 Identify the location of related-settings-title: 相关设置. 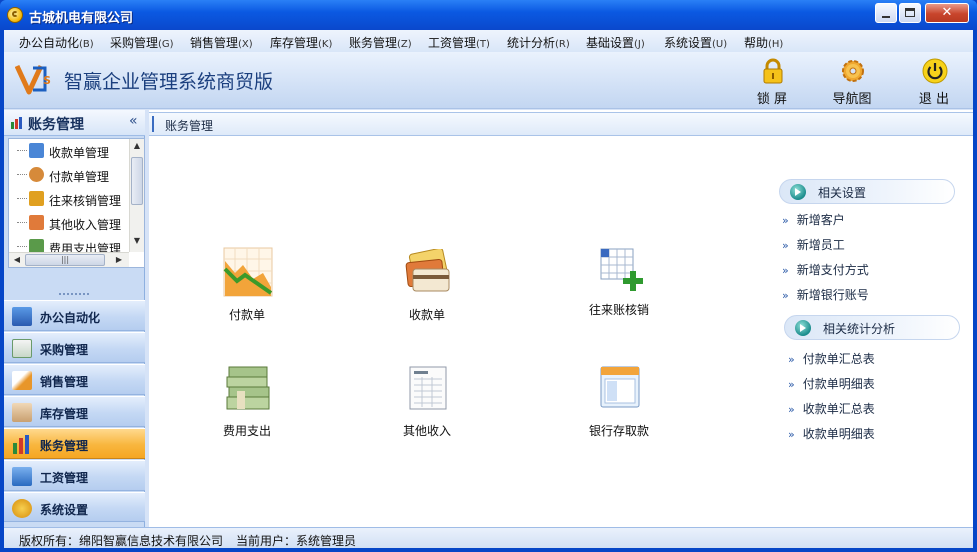
(842, 193).